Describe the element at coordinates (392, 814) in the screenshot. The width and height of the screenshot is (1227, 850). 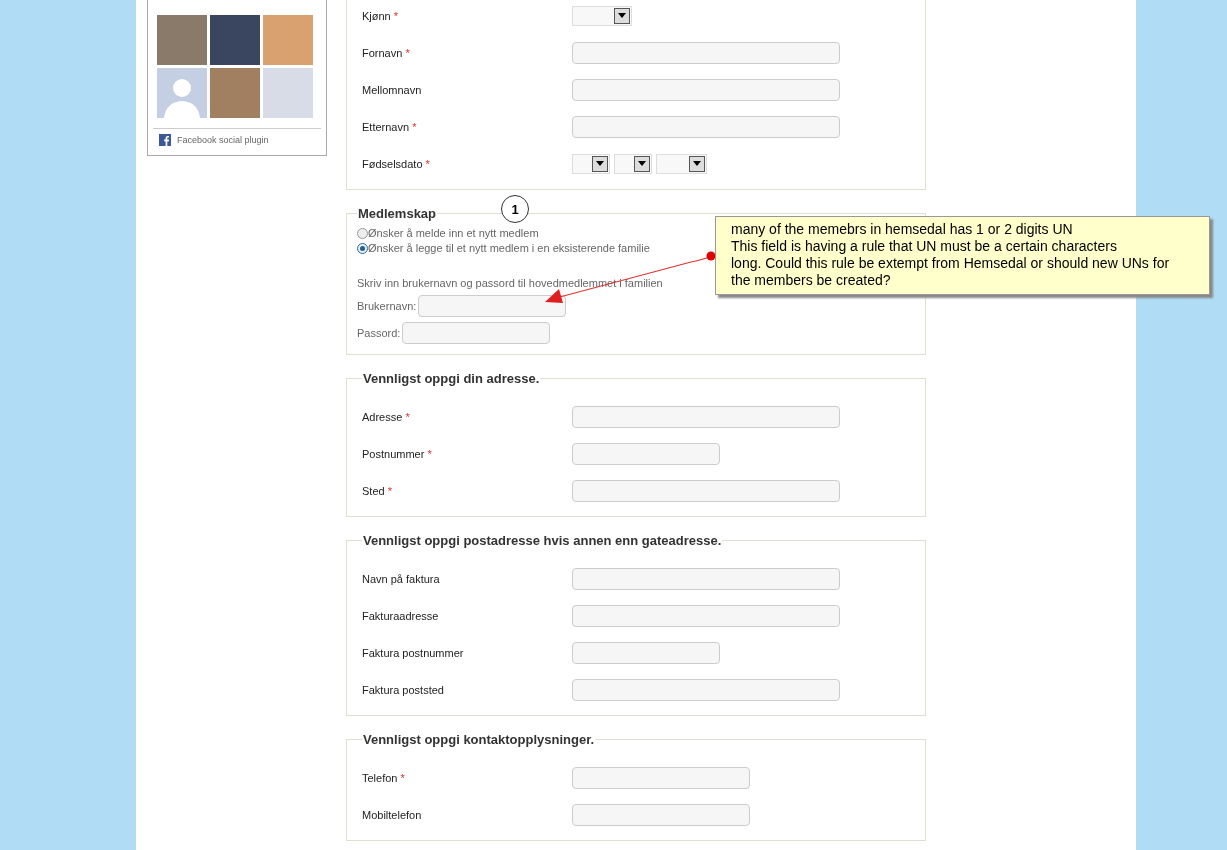
I see `field-label: Mobiltelefon` at that location.